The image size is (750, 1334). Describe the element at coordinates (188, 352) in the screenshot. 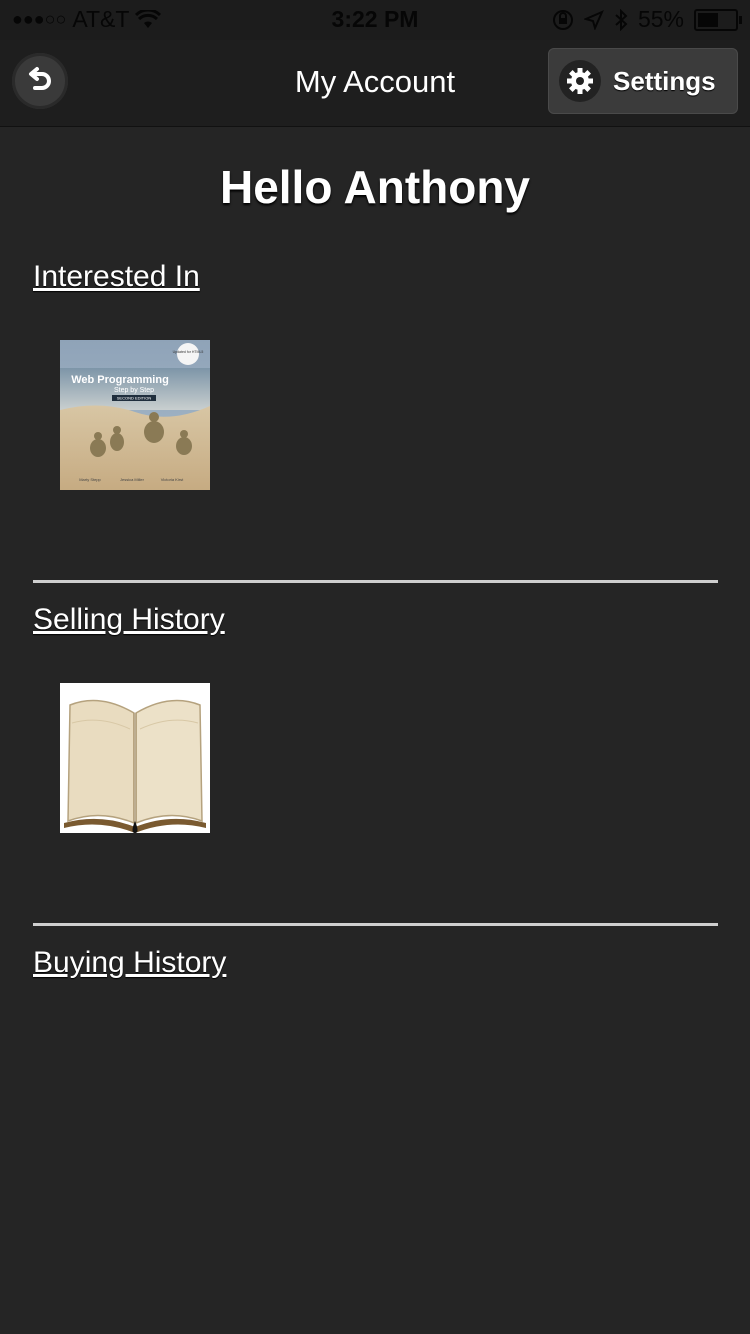

I see `book-sticker-text: Updated for HTML5` at that location.